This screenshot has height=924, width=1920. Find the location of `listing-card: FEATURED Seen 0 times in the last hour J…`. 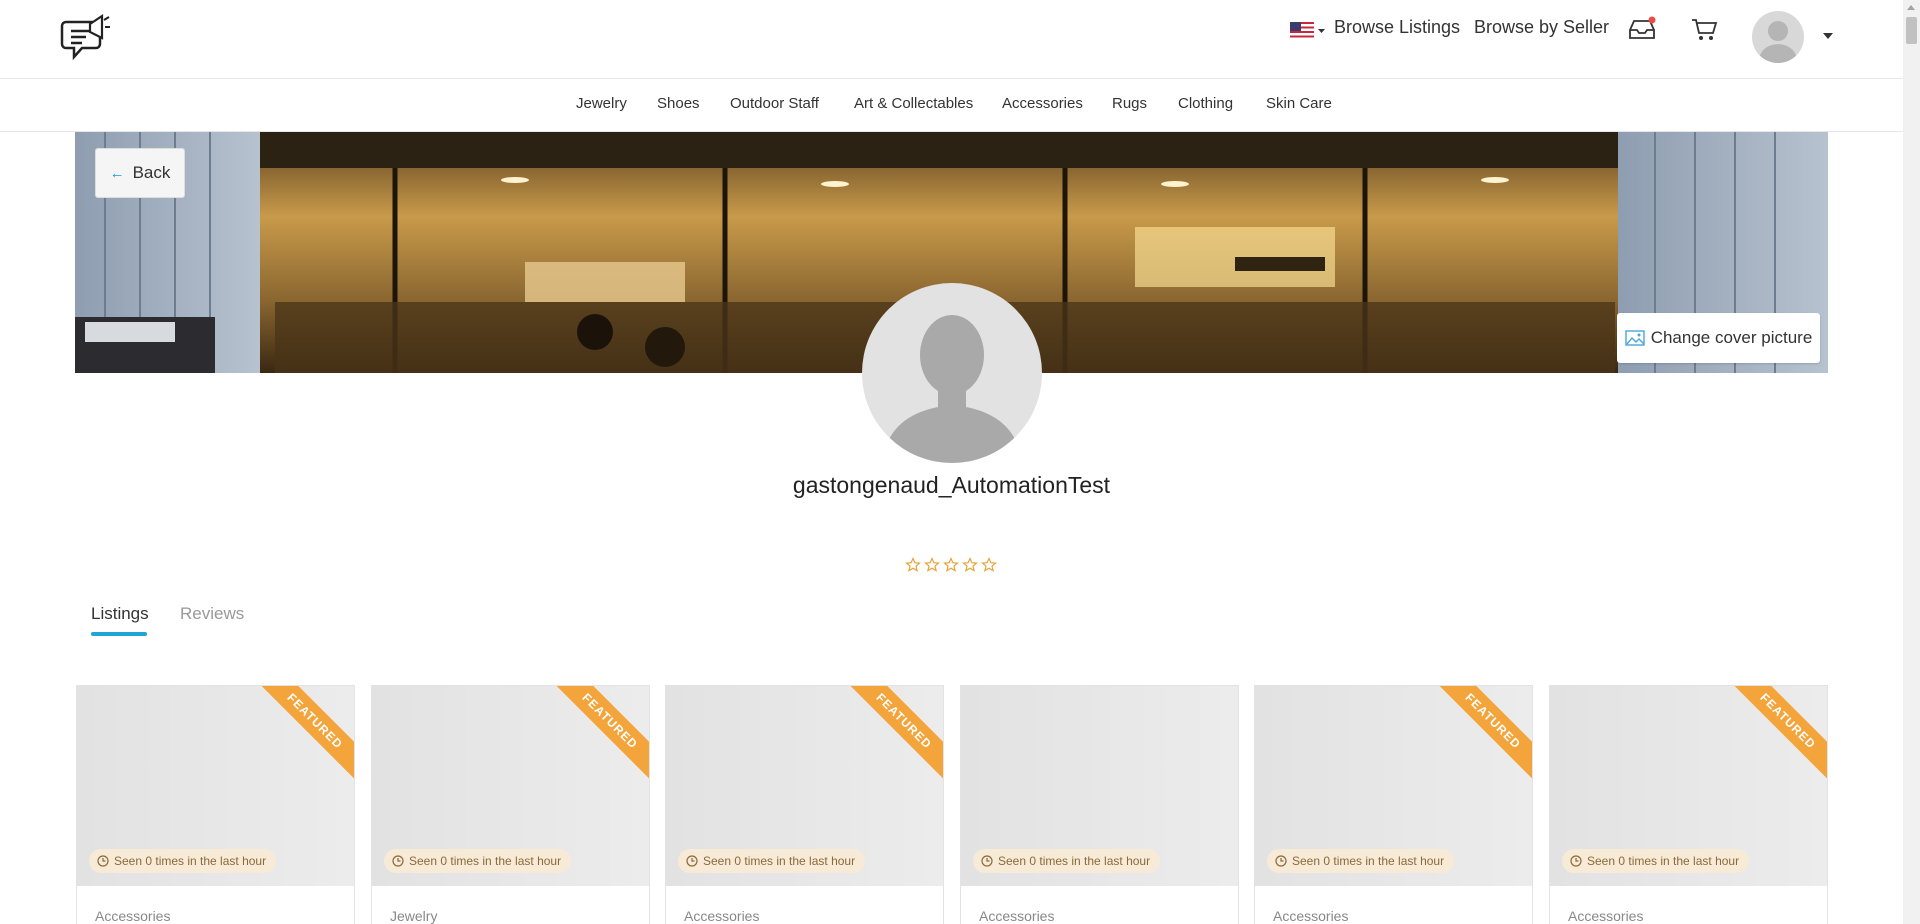

listing-card: FEATURED Seen 0 times in the last hour J… is located at coordinates (510, 804).